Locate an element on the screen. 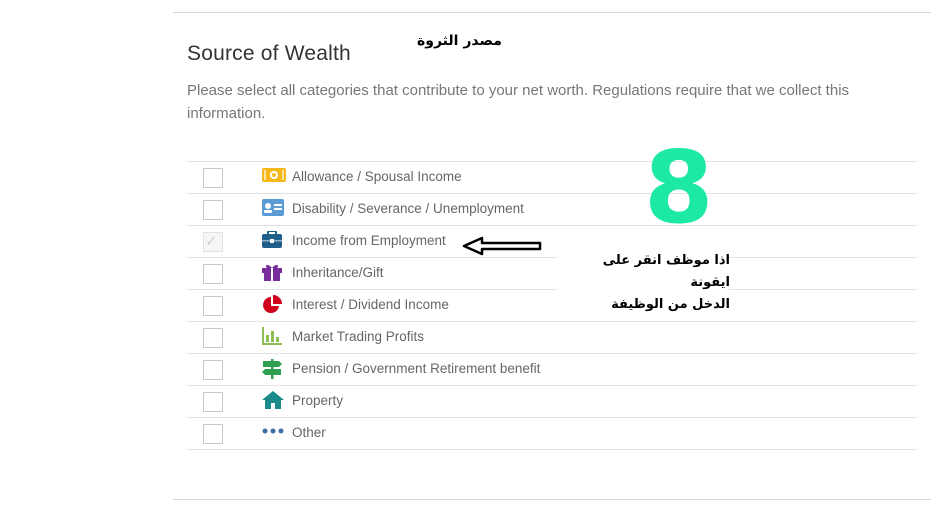 The width and height of the screenshot is (951, 514). briefcase-icon is located at coordinates (273, 241).